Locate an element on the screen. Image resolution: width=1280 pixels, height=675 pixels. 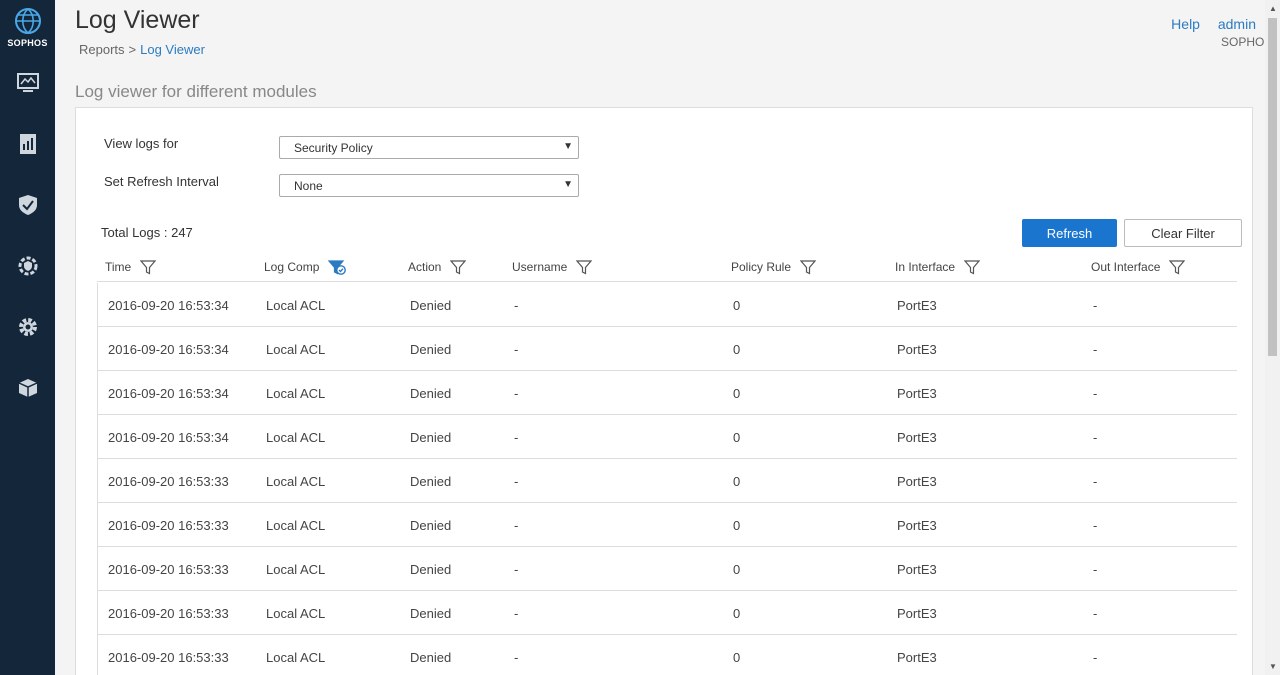
gear-icon is located at coordinates (27, 327).